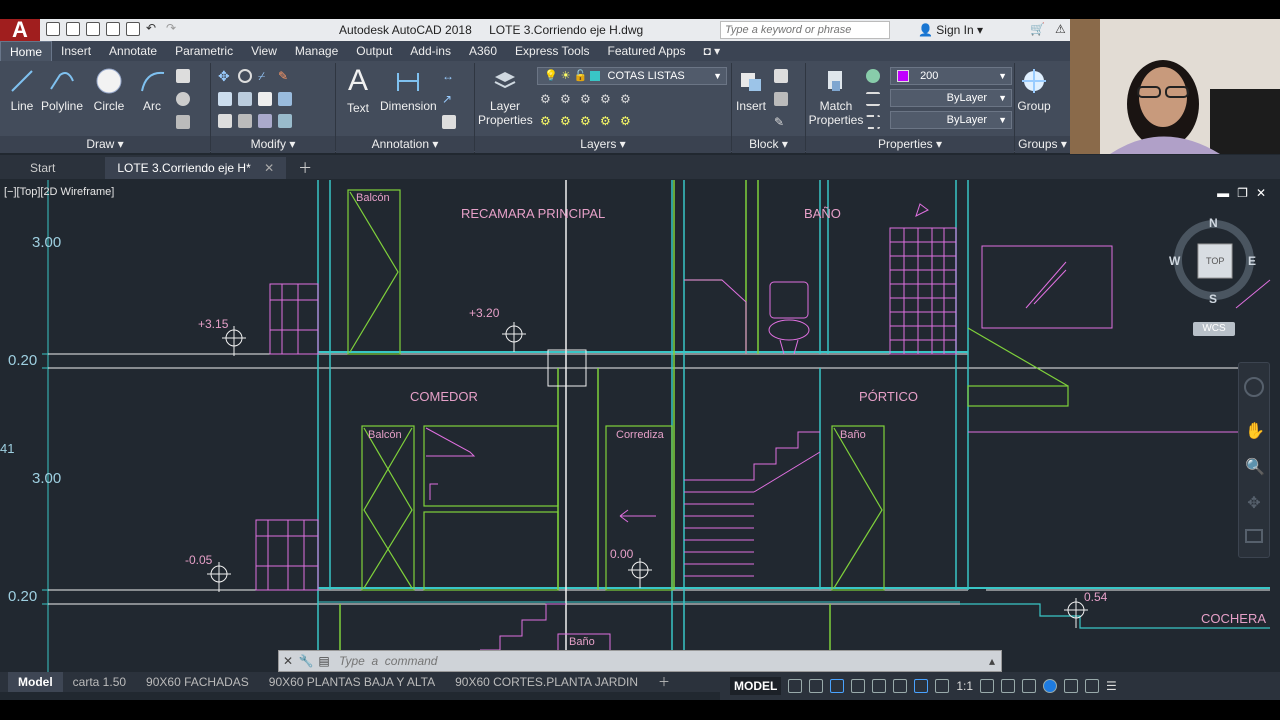 This screenshot has height=720, width=1280. I want to click on tab-layout: 90X60 FACHADAS, so click(197, 682).